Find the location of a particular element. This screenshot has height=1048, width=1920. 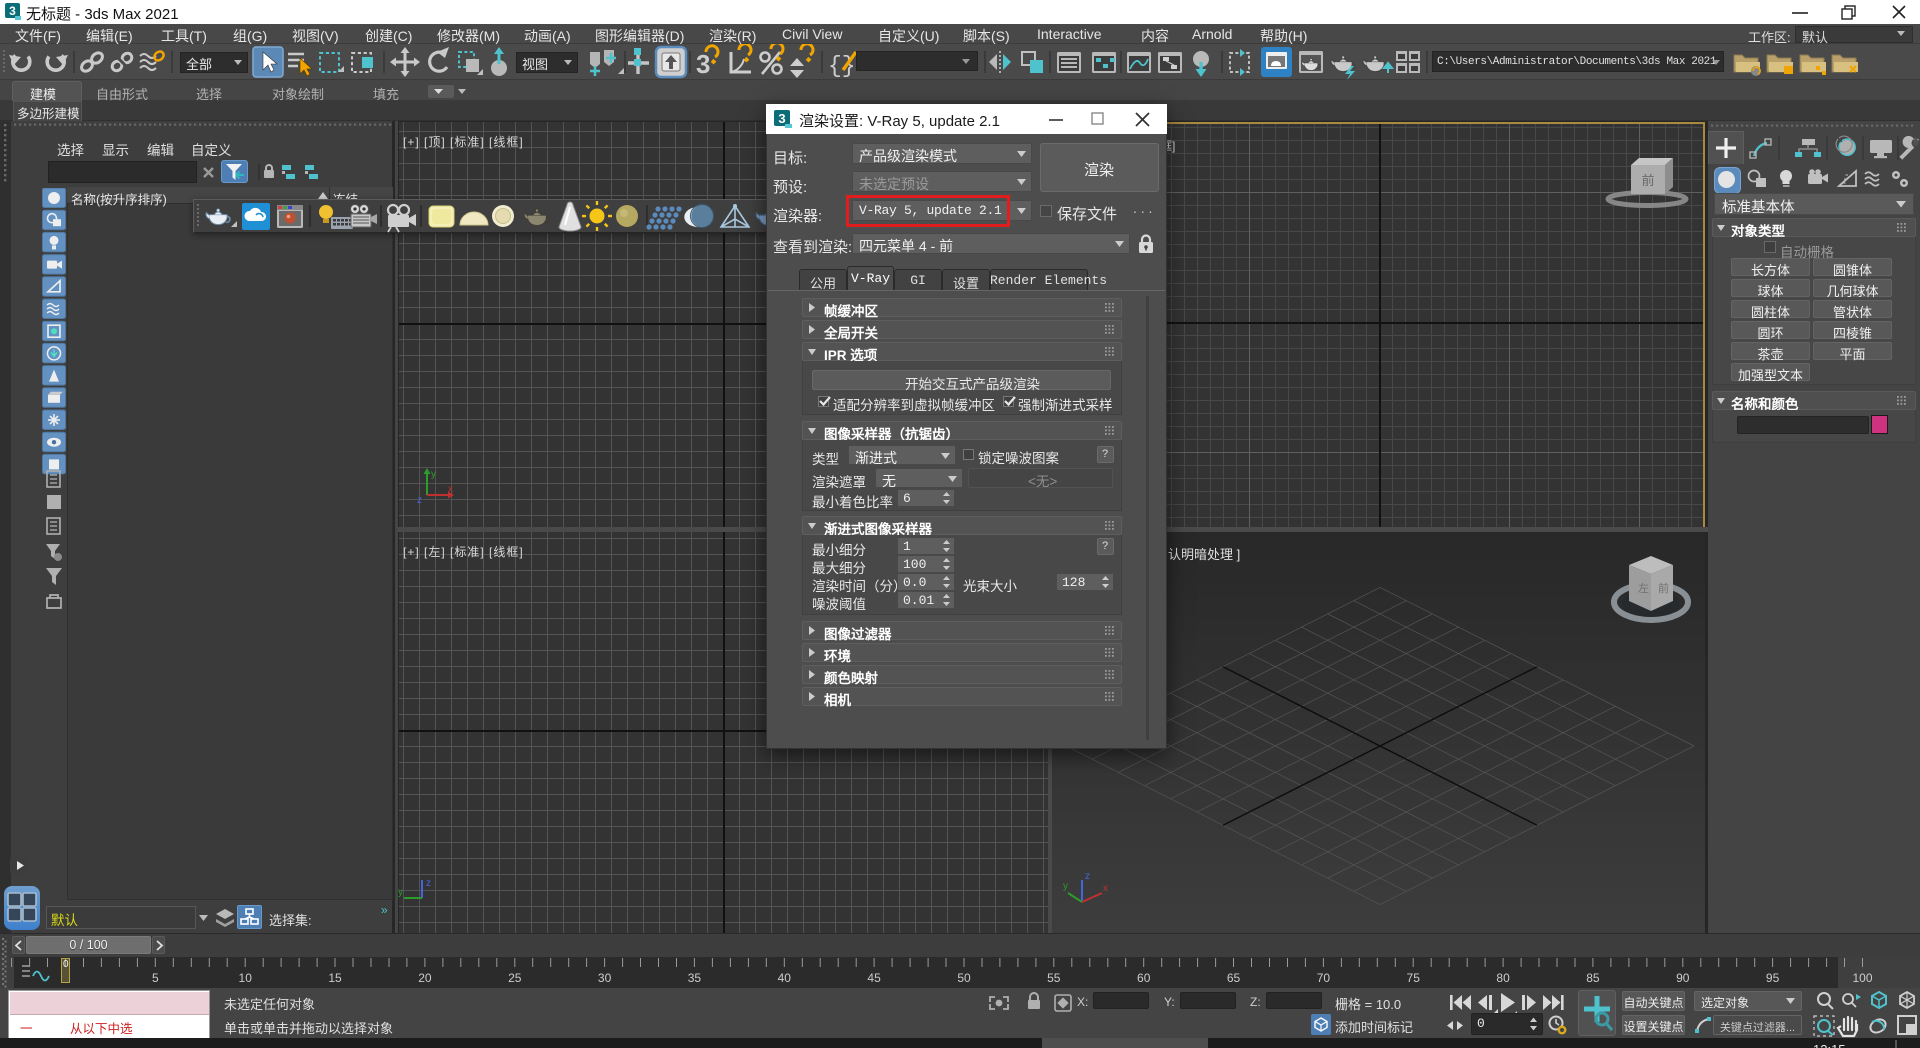

svg-text: 70 is located at coordinates (1324, 978).